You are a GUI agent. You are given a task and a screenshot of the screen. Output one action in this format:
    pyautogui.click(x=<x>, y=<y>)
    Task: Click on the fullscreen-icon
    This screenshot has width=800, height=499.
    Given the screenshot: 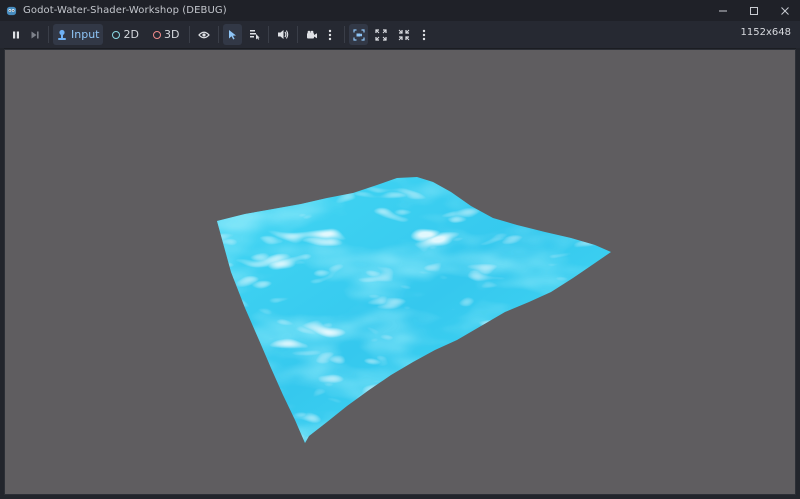 What is the action you would take?
    pyautogui.click(x=404, y=34)
    